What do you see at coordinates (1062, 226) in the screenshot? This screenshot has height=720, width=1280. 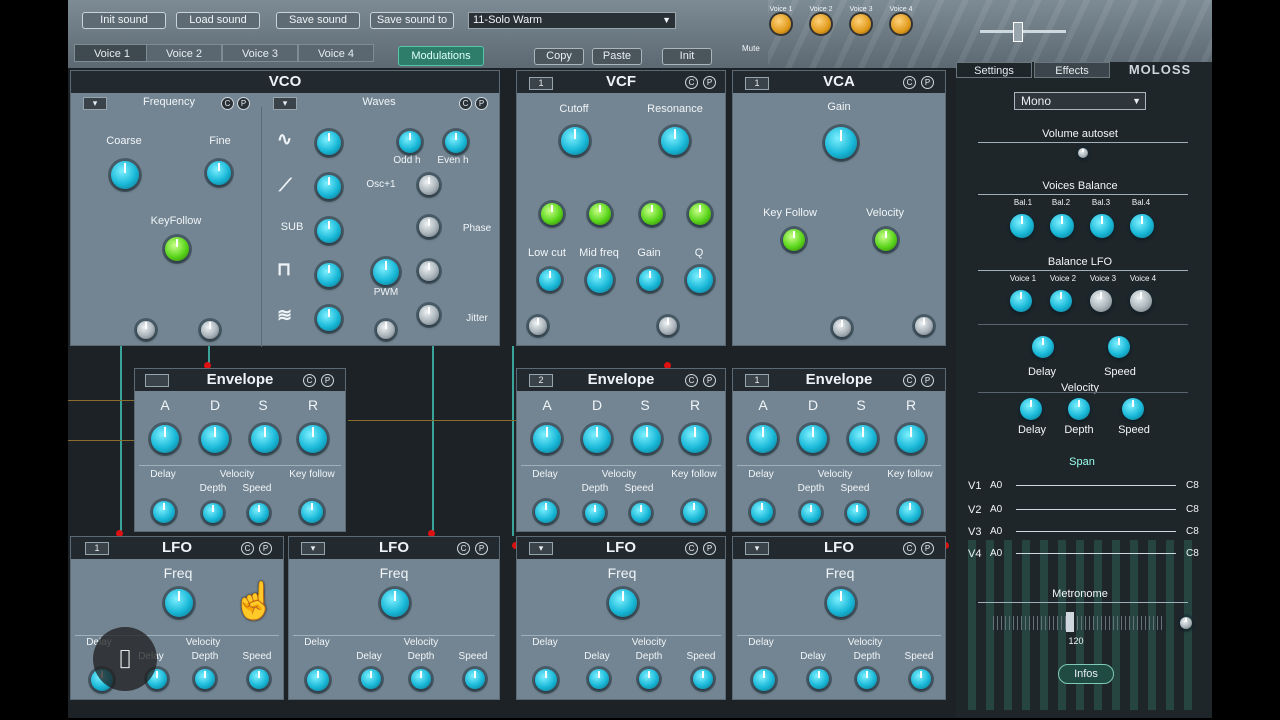 I see `balance-2-knob` at bounding box center [1062, 226].